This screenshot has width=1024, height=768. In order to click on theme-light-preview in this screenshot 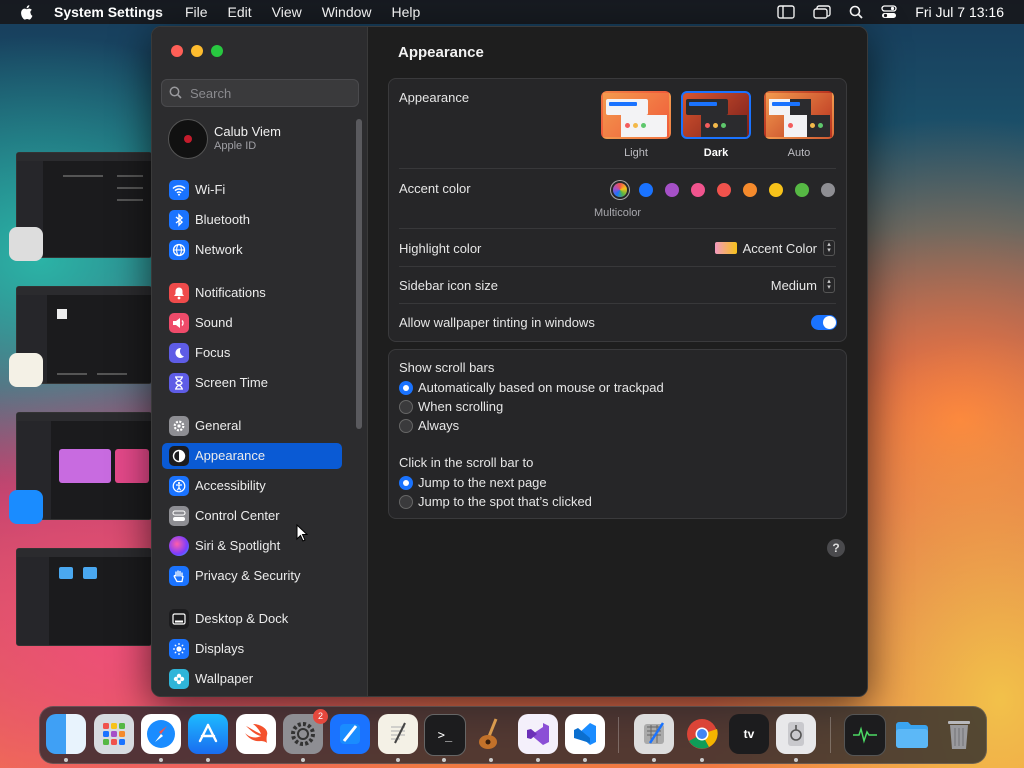, I will do `click(636, 115)`.